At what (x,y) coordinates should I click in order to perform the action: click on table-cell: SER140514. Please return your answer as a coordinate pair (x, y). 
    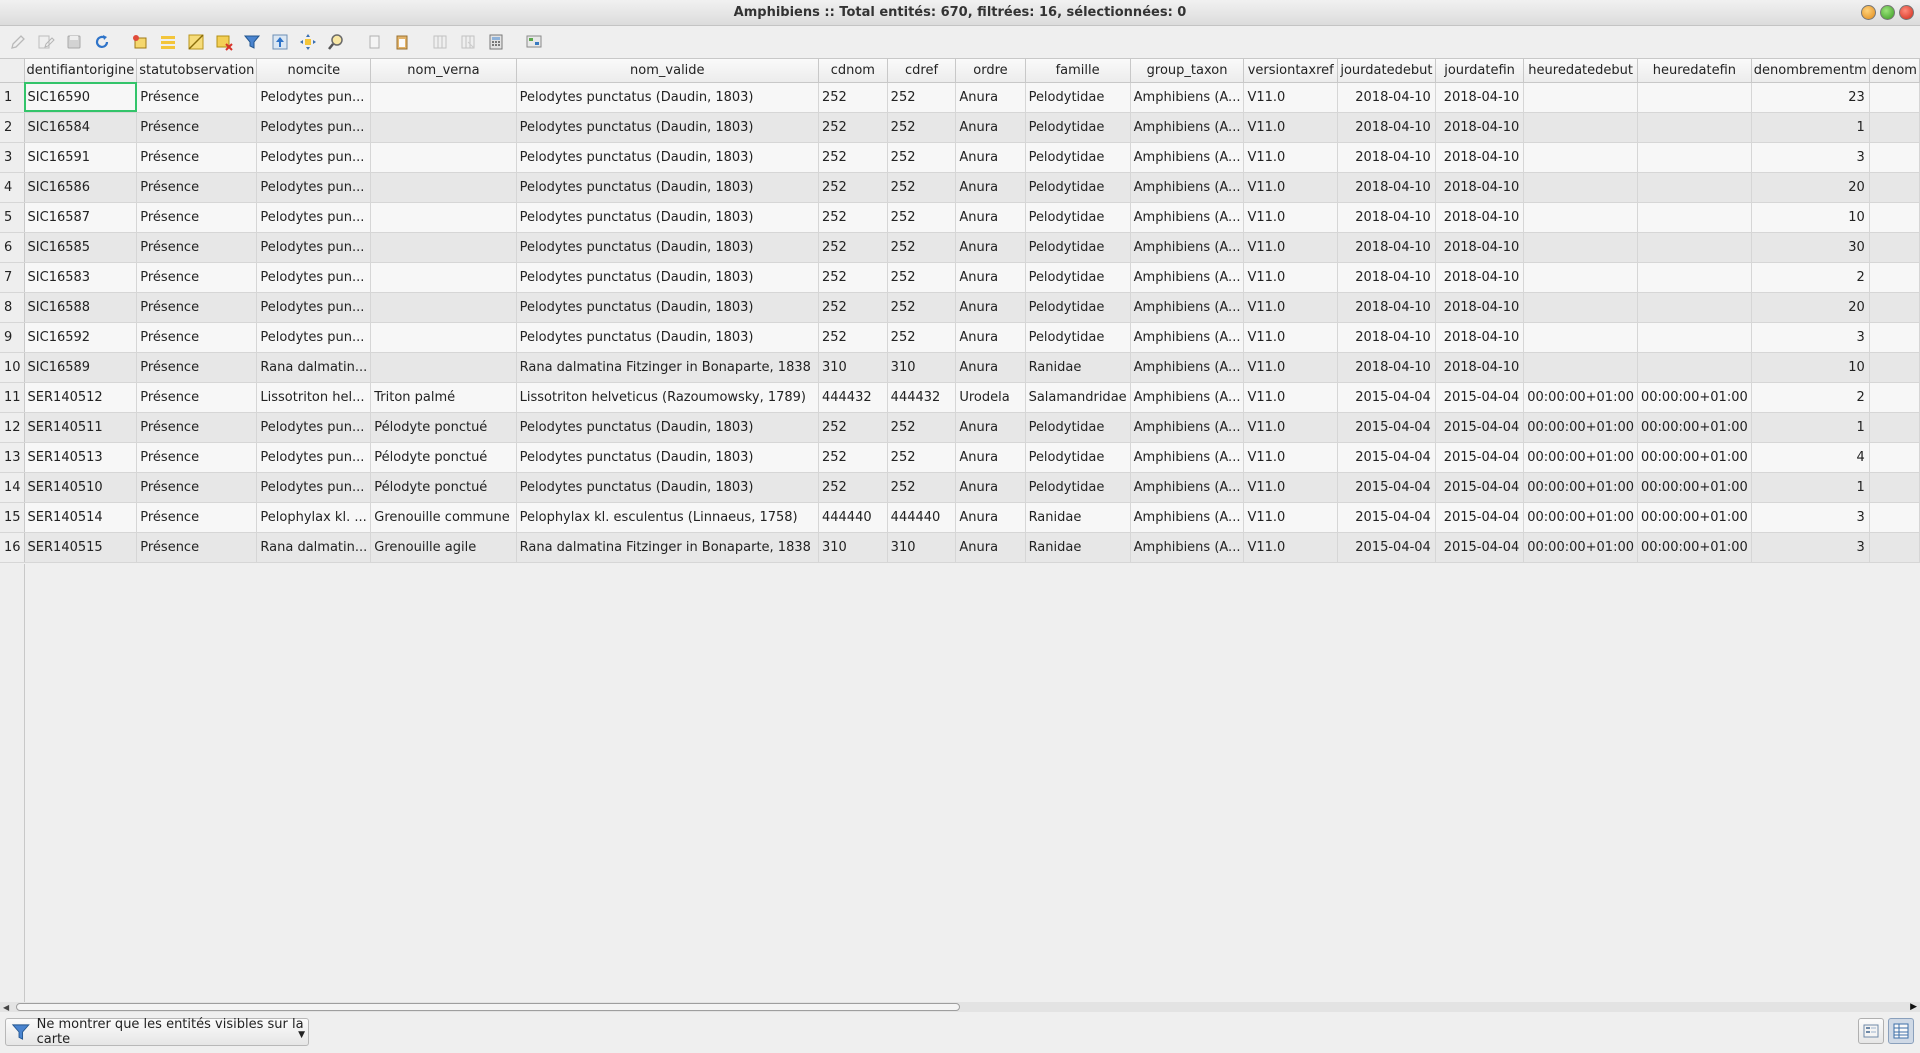
    Looking at the image, I should click on (81, 517).